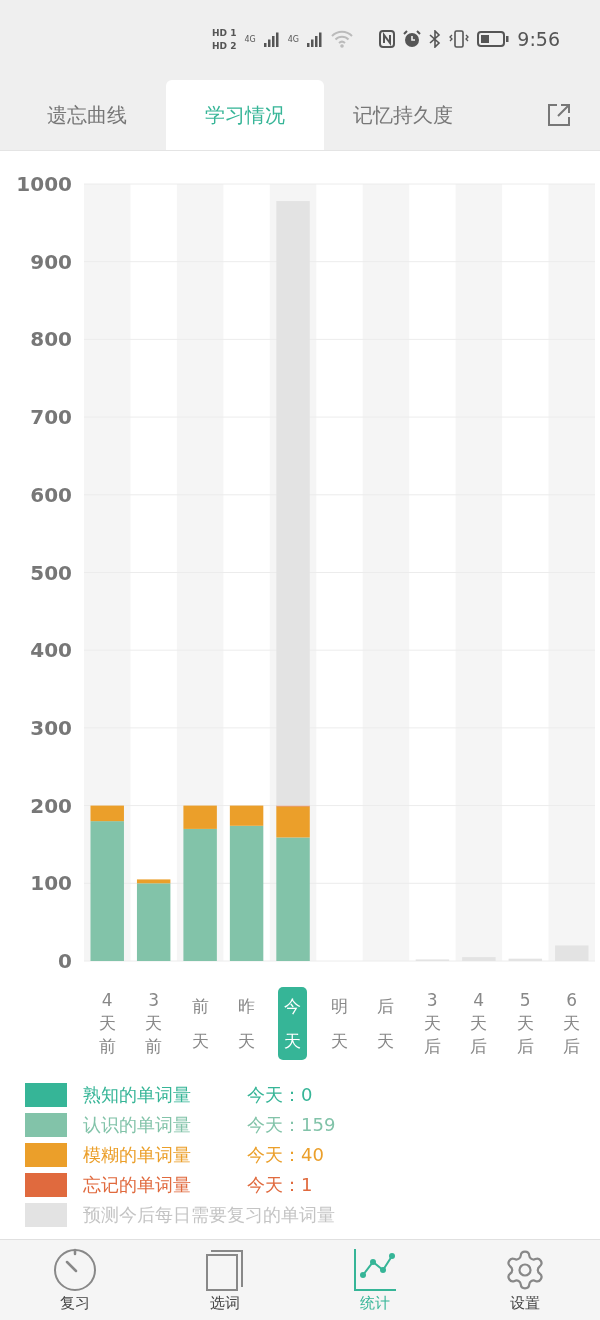  I want to click on y-axis-label: 0, so click(65, 961).